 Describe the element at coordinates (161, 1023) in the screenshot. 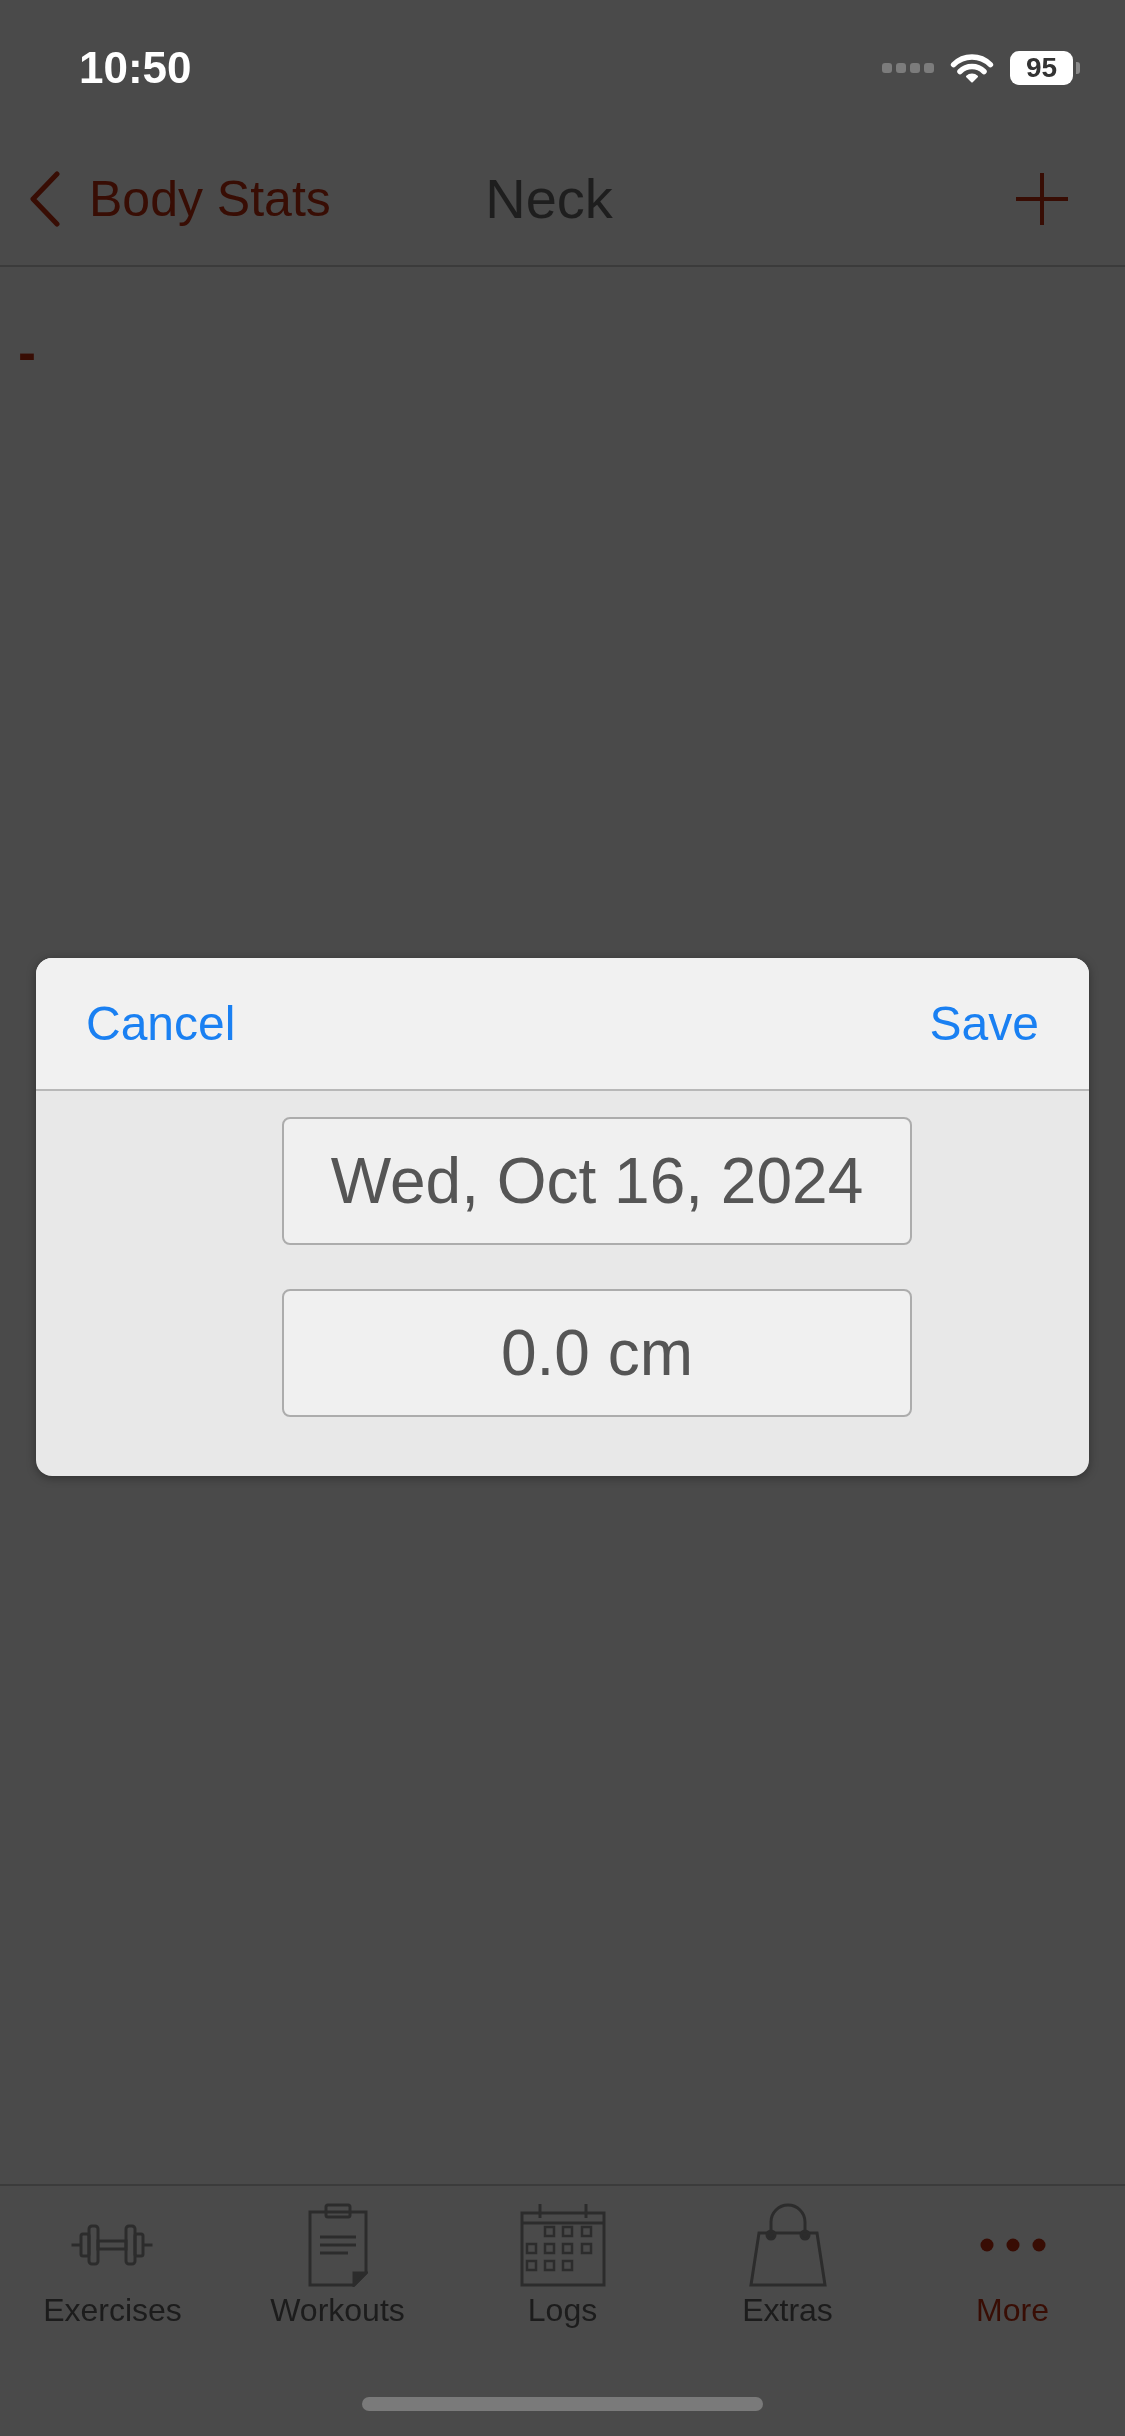

I see `cancel-button: Cancel` at that location.